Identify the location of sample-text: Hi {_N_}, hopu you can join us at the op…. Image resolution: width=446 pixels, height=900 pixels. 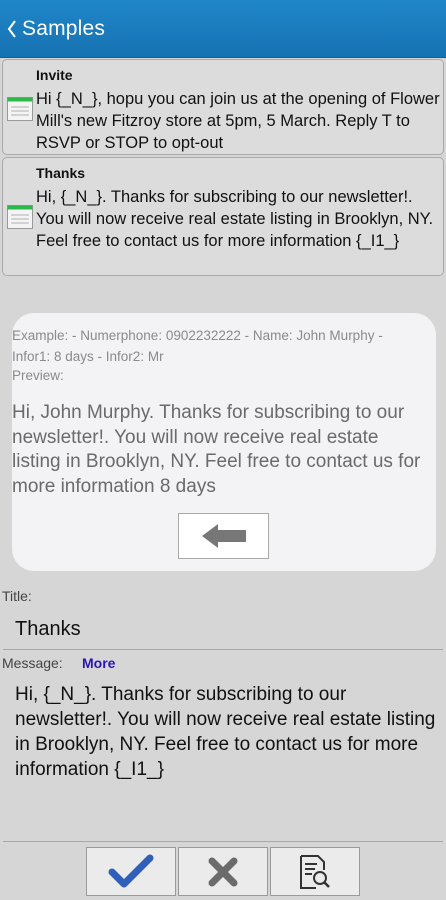
(238, 121).